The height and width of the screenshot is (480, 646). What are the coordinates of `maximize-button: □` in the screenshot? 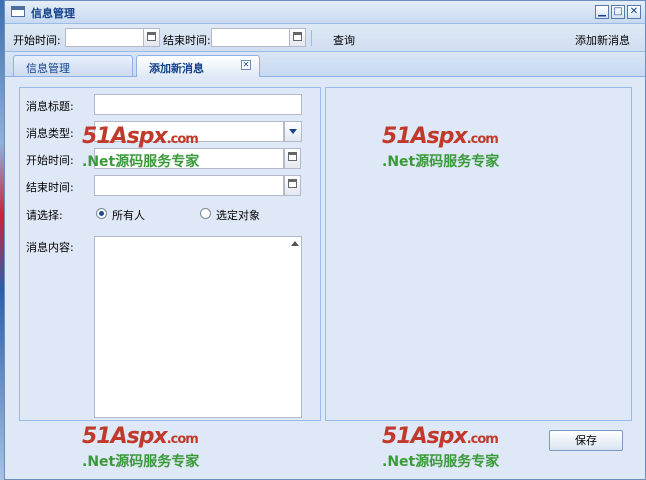 It's located at (618, 12).